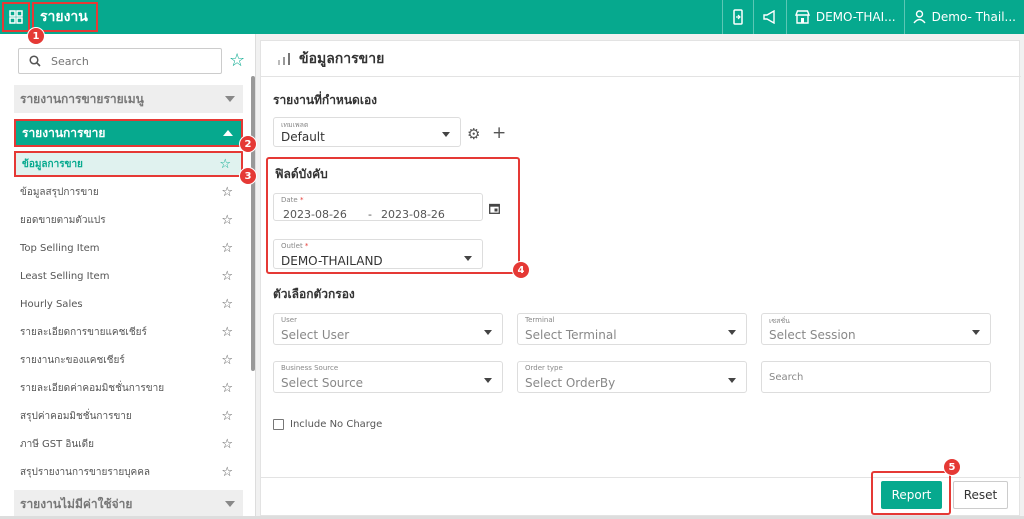 The height and width of the screenshot is (519, 1024). What do you see at coordinates (570, 383) in the screenshot?
I see `field-placeholder: Select OrderBy` at bounding box center [570, 383].